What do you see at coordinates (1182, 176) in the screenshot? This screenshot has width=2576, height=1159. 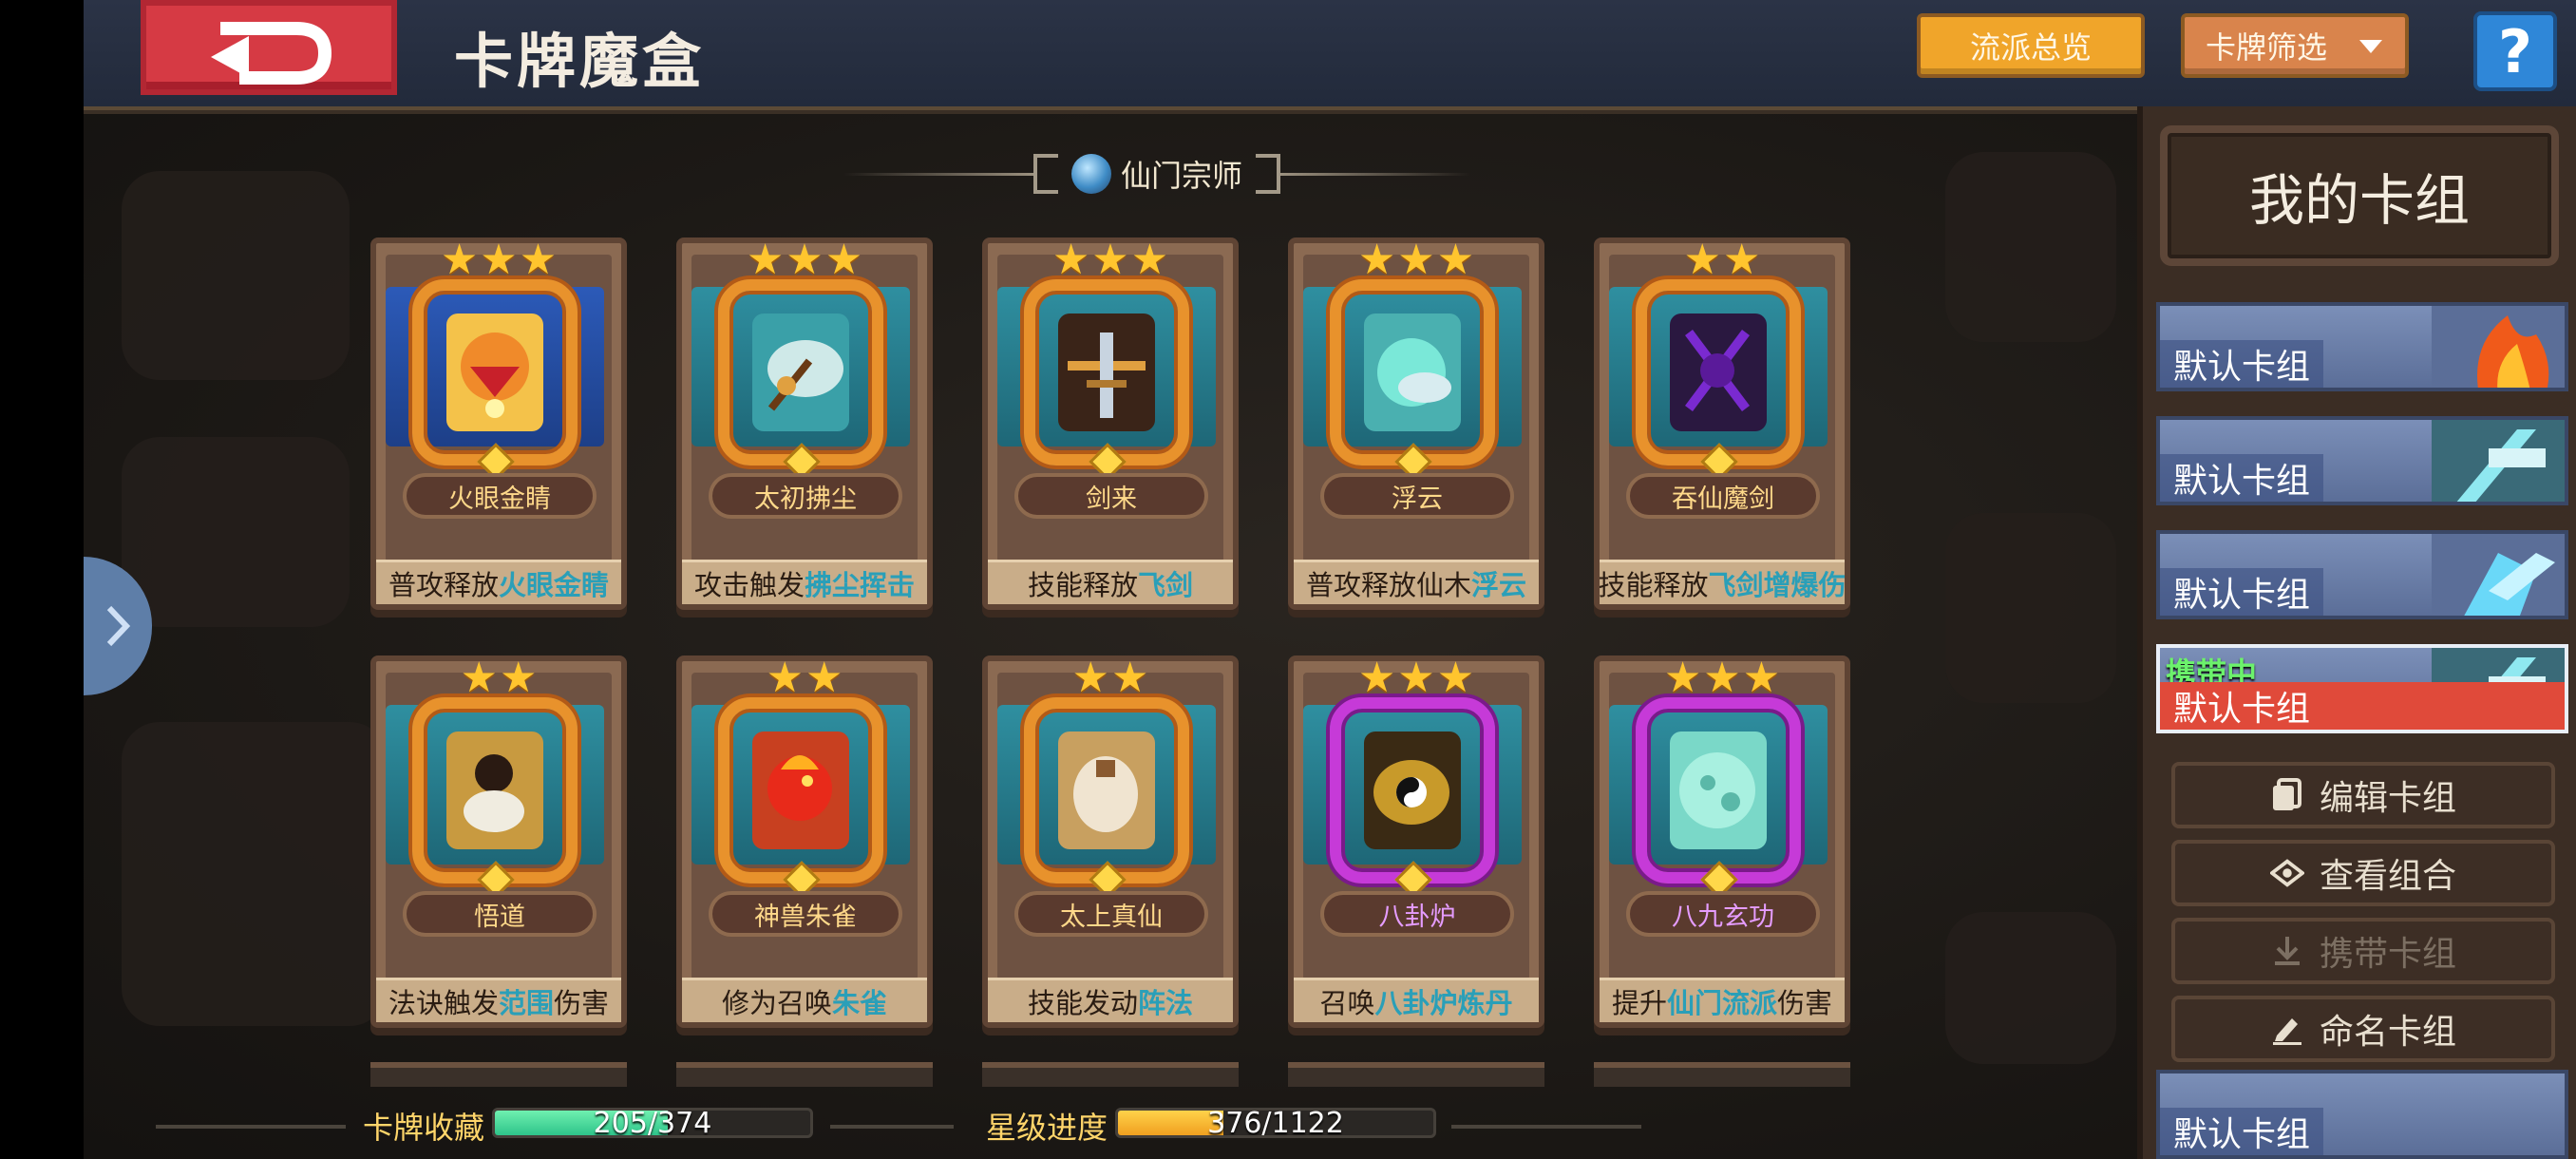 I see `sect-name: 仙门宗师` at bounding box center [1182, 176].